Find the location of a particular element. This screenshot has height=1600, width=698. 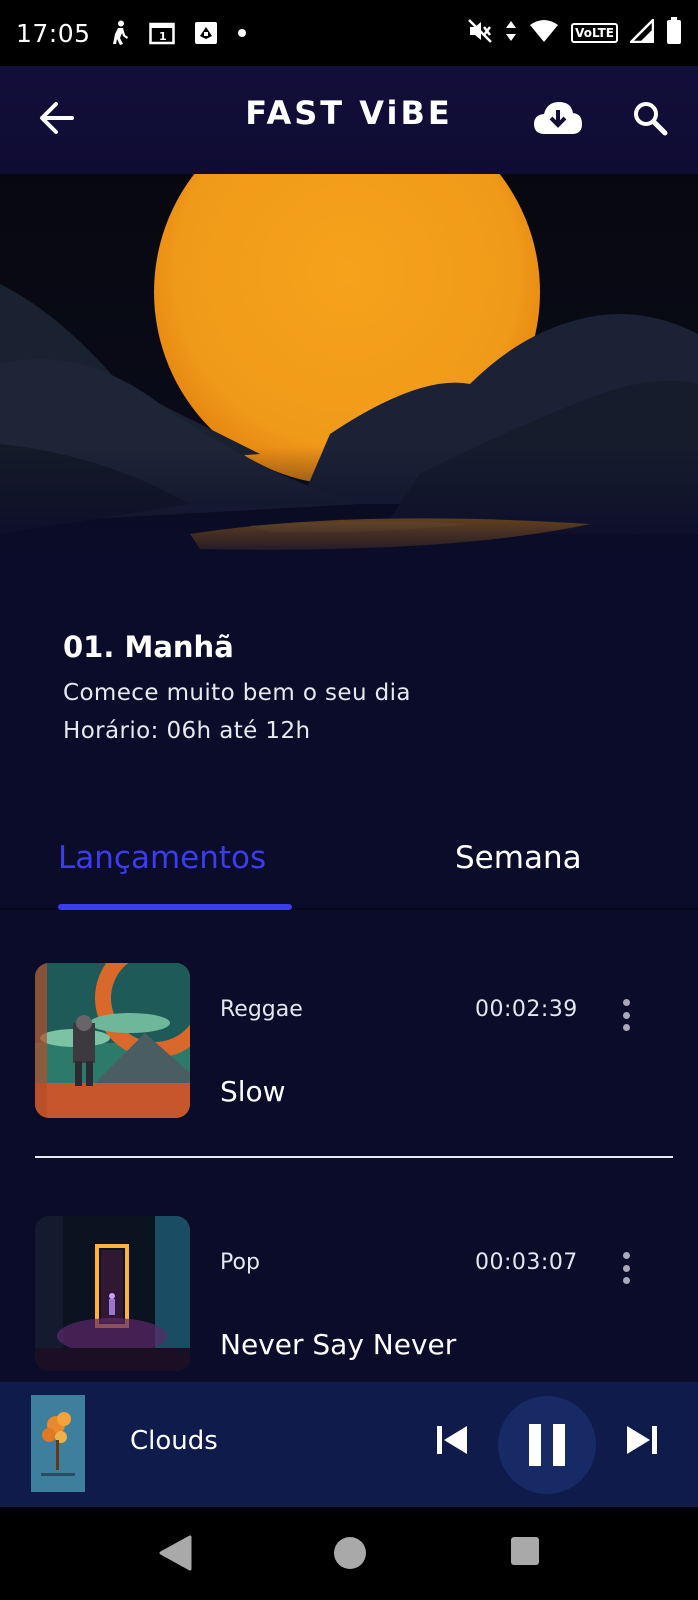

battery-icon is located at coordinates (674, 33).